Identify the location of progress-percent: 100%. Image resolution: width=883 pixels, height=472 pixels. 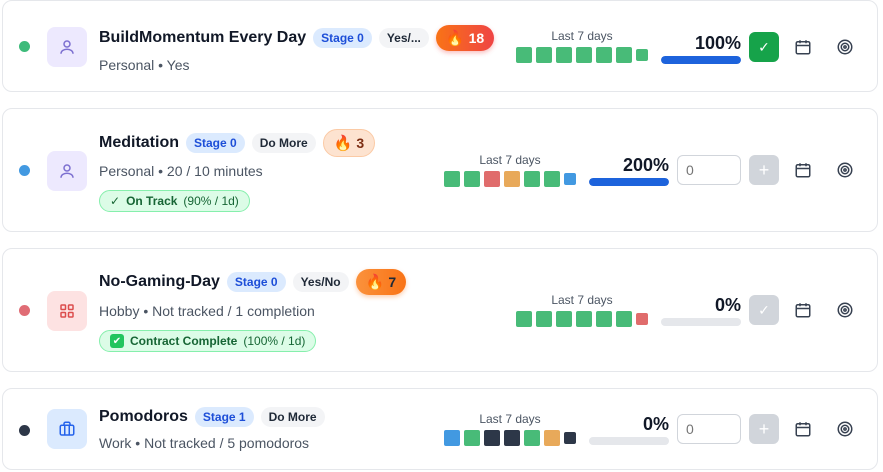
(717, 43).